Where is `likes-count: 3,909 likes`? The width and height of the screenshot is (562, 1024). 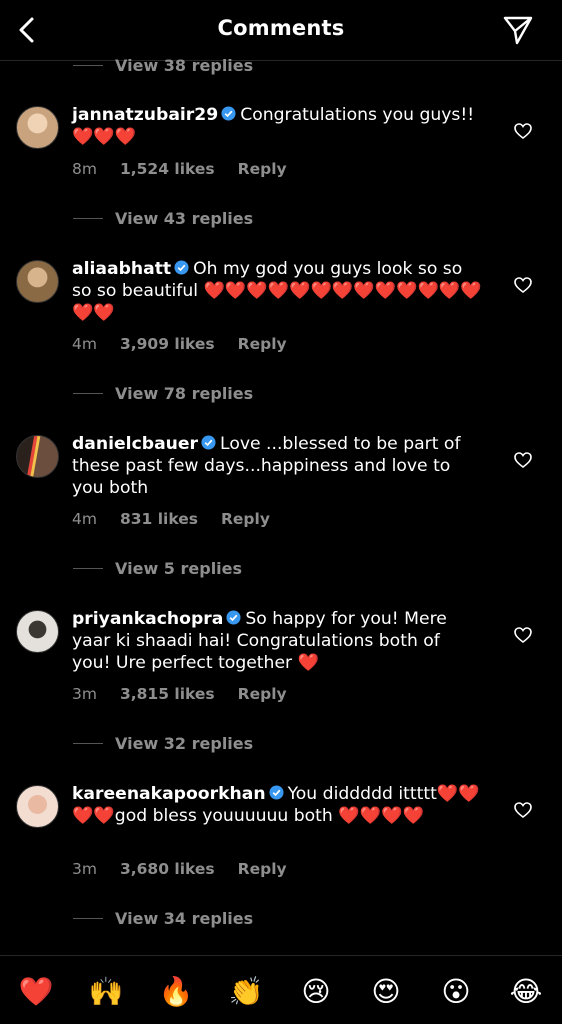 likes-count: 3,909 likes is located at coordinates (167, 345).